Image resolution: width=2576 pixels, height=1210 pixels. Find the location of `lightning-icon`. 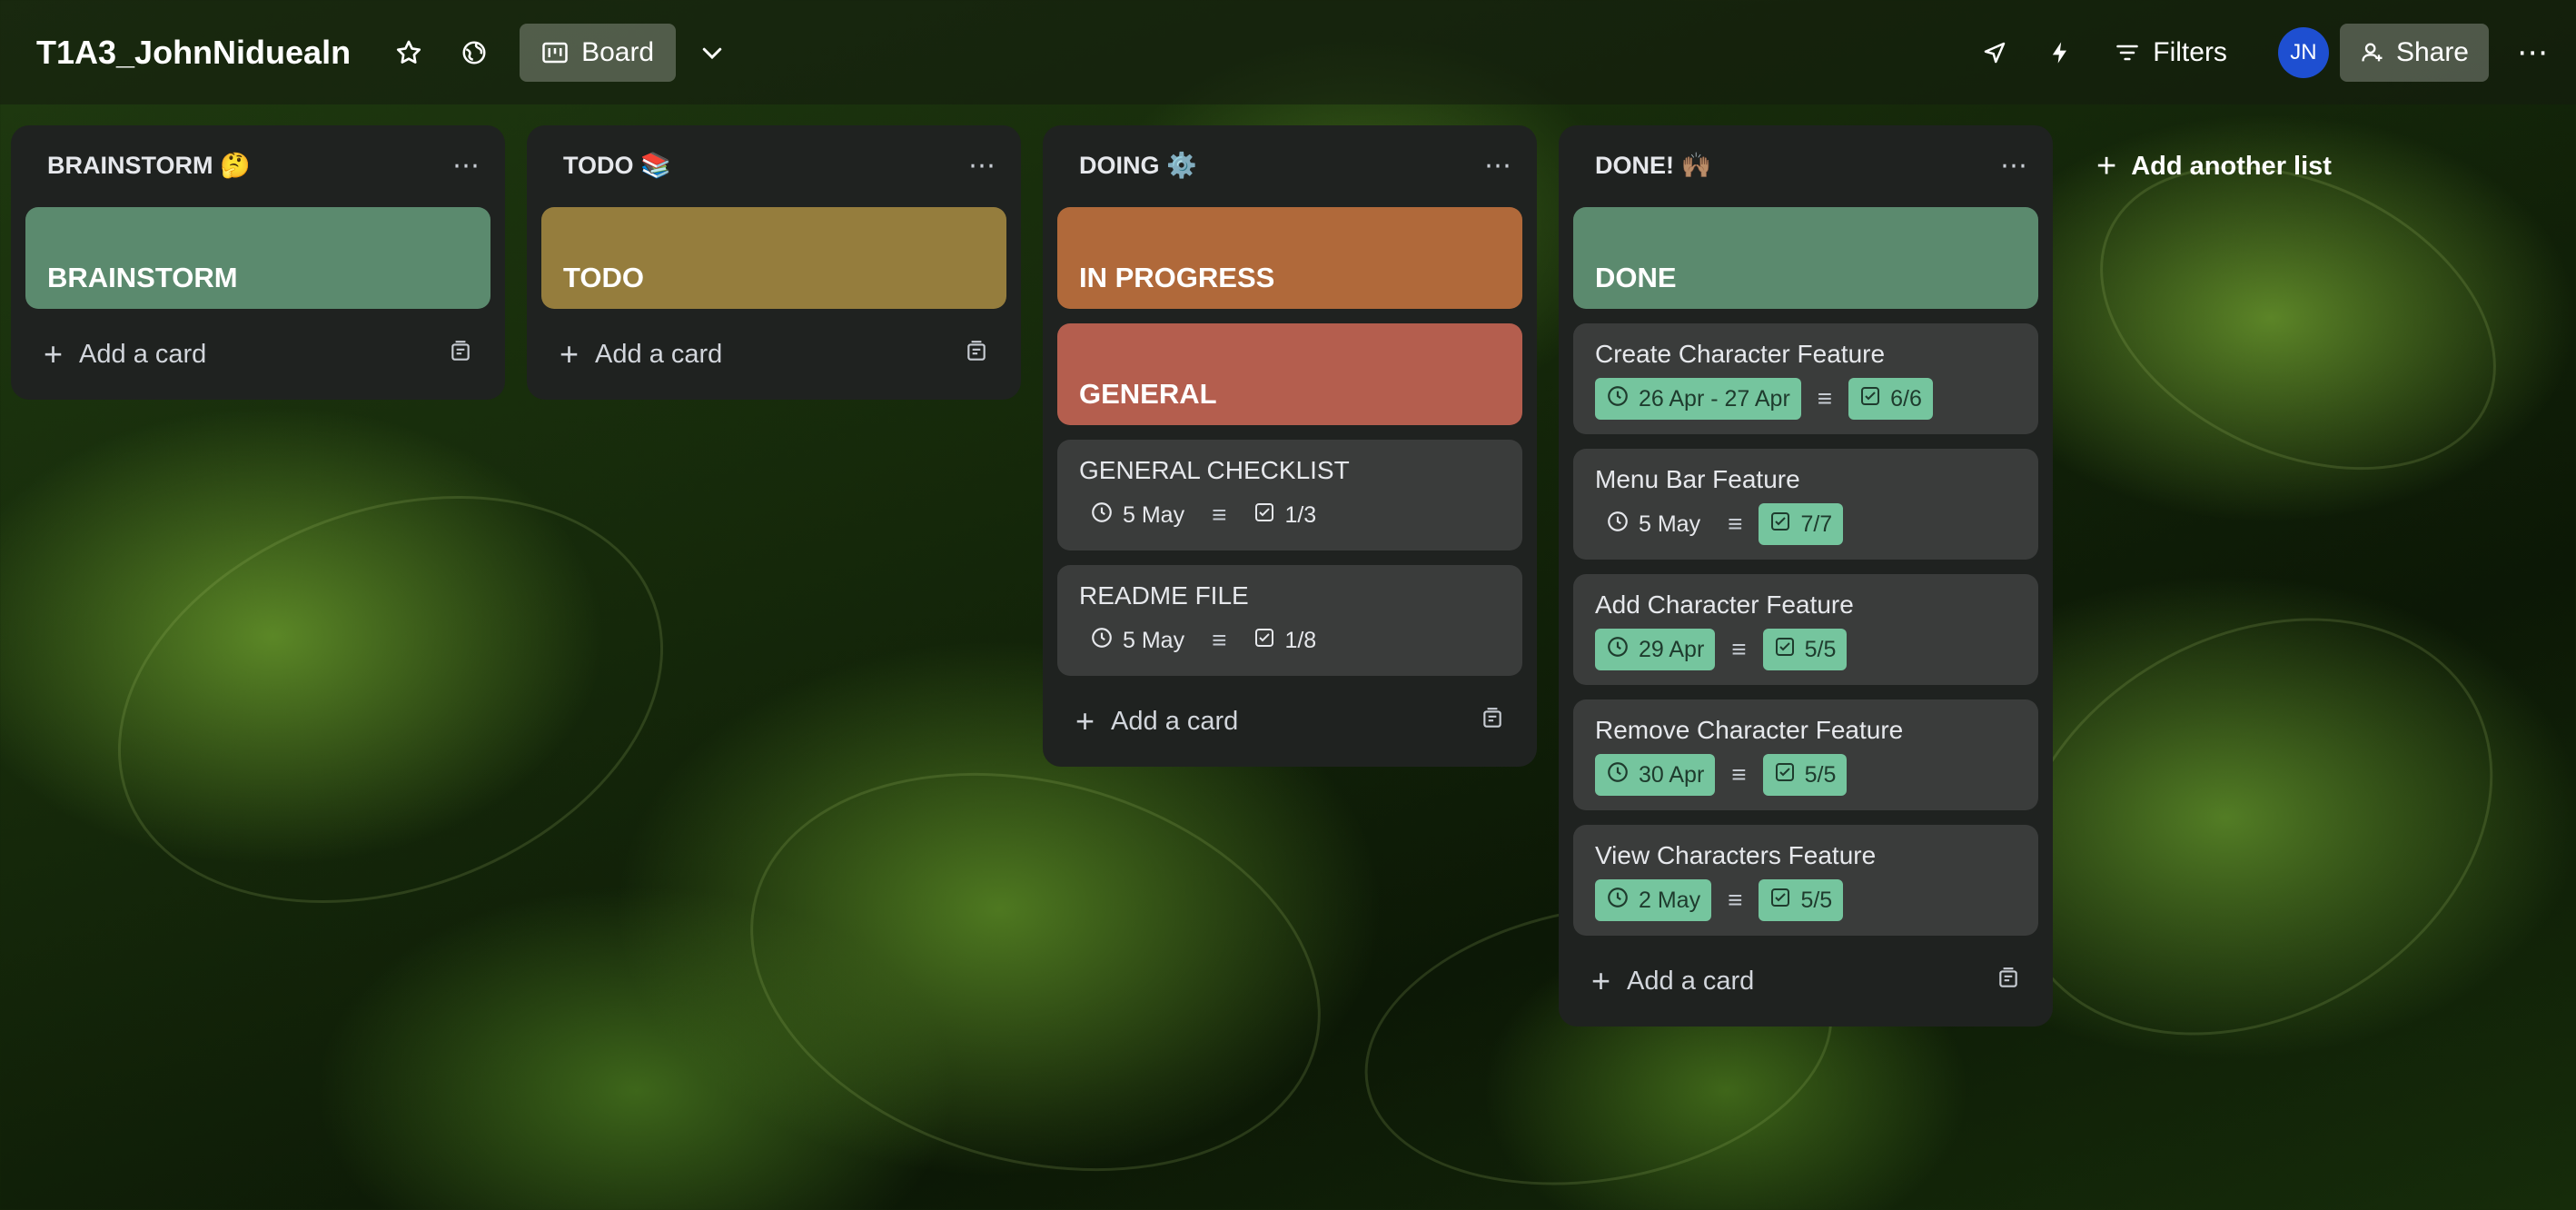

lightning-icon is located at coordinates (2060, 53).